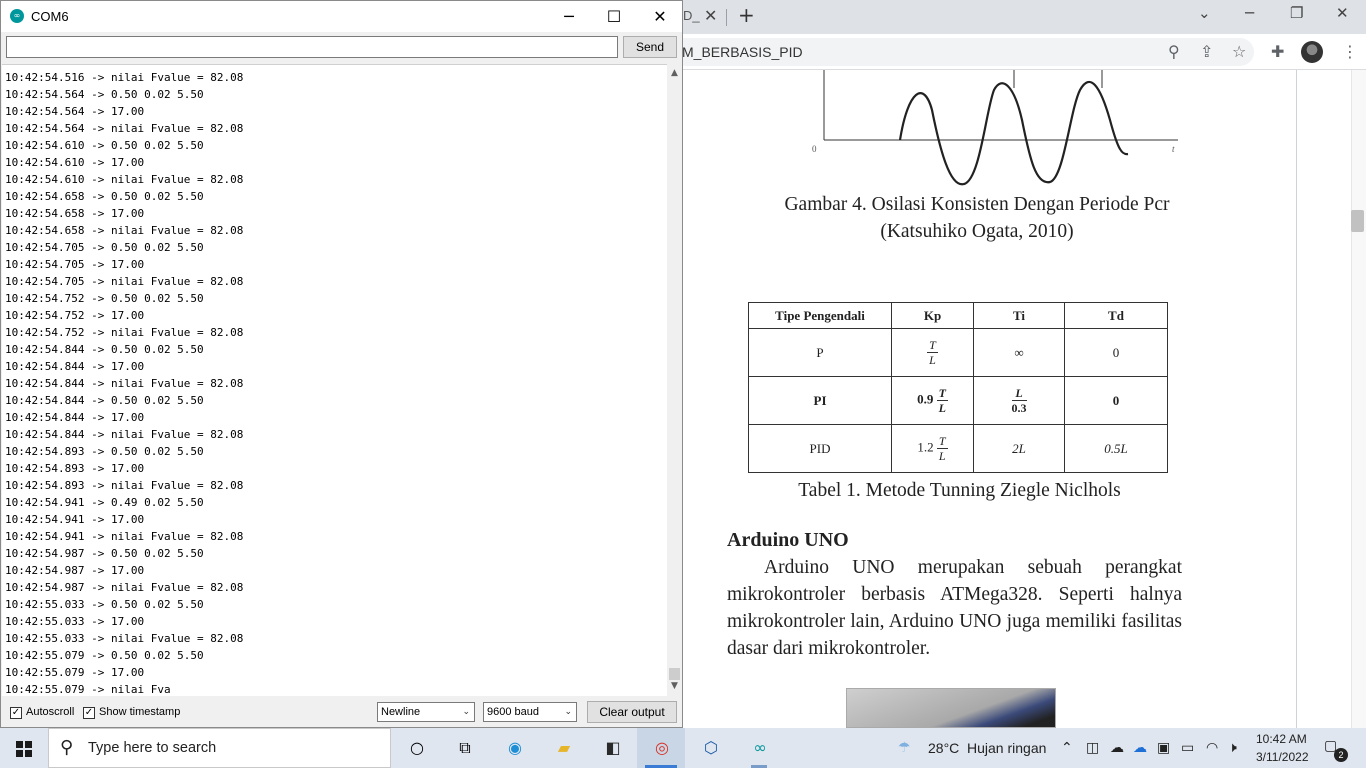 This screenshot has height=768, width=1366. I want to click on show-hidden-icons-chevron-icon: ⌃, so click(1067, 748).